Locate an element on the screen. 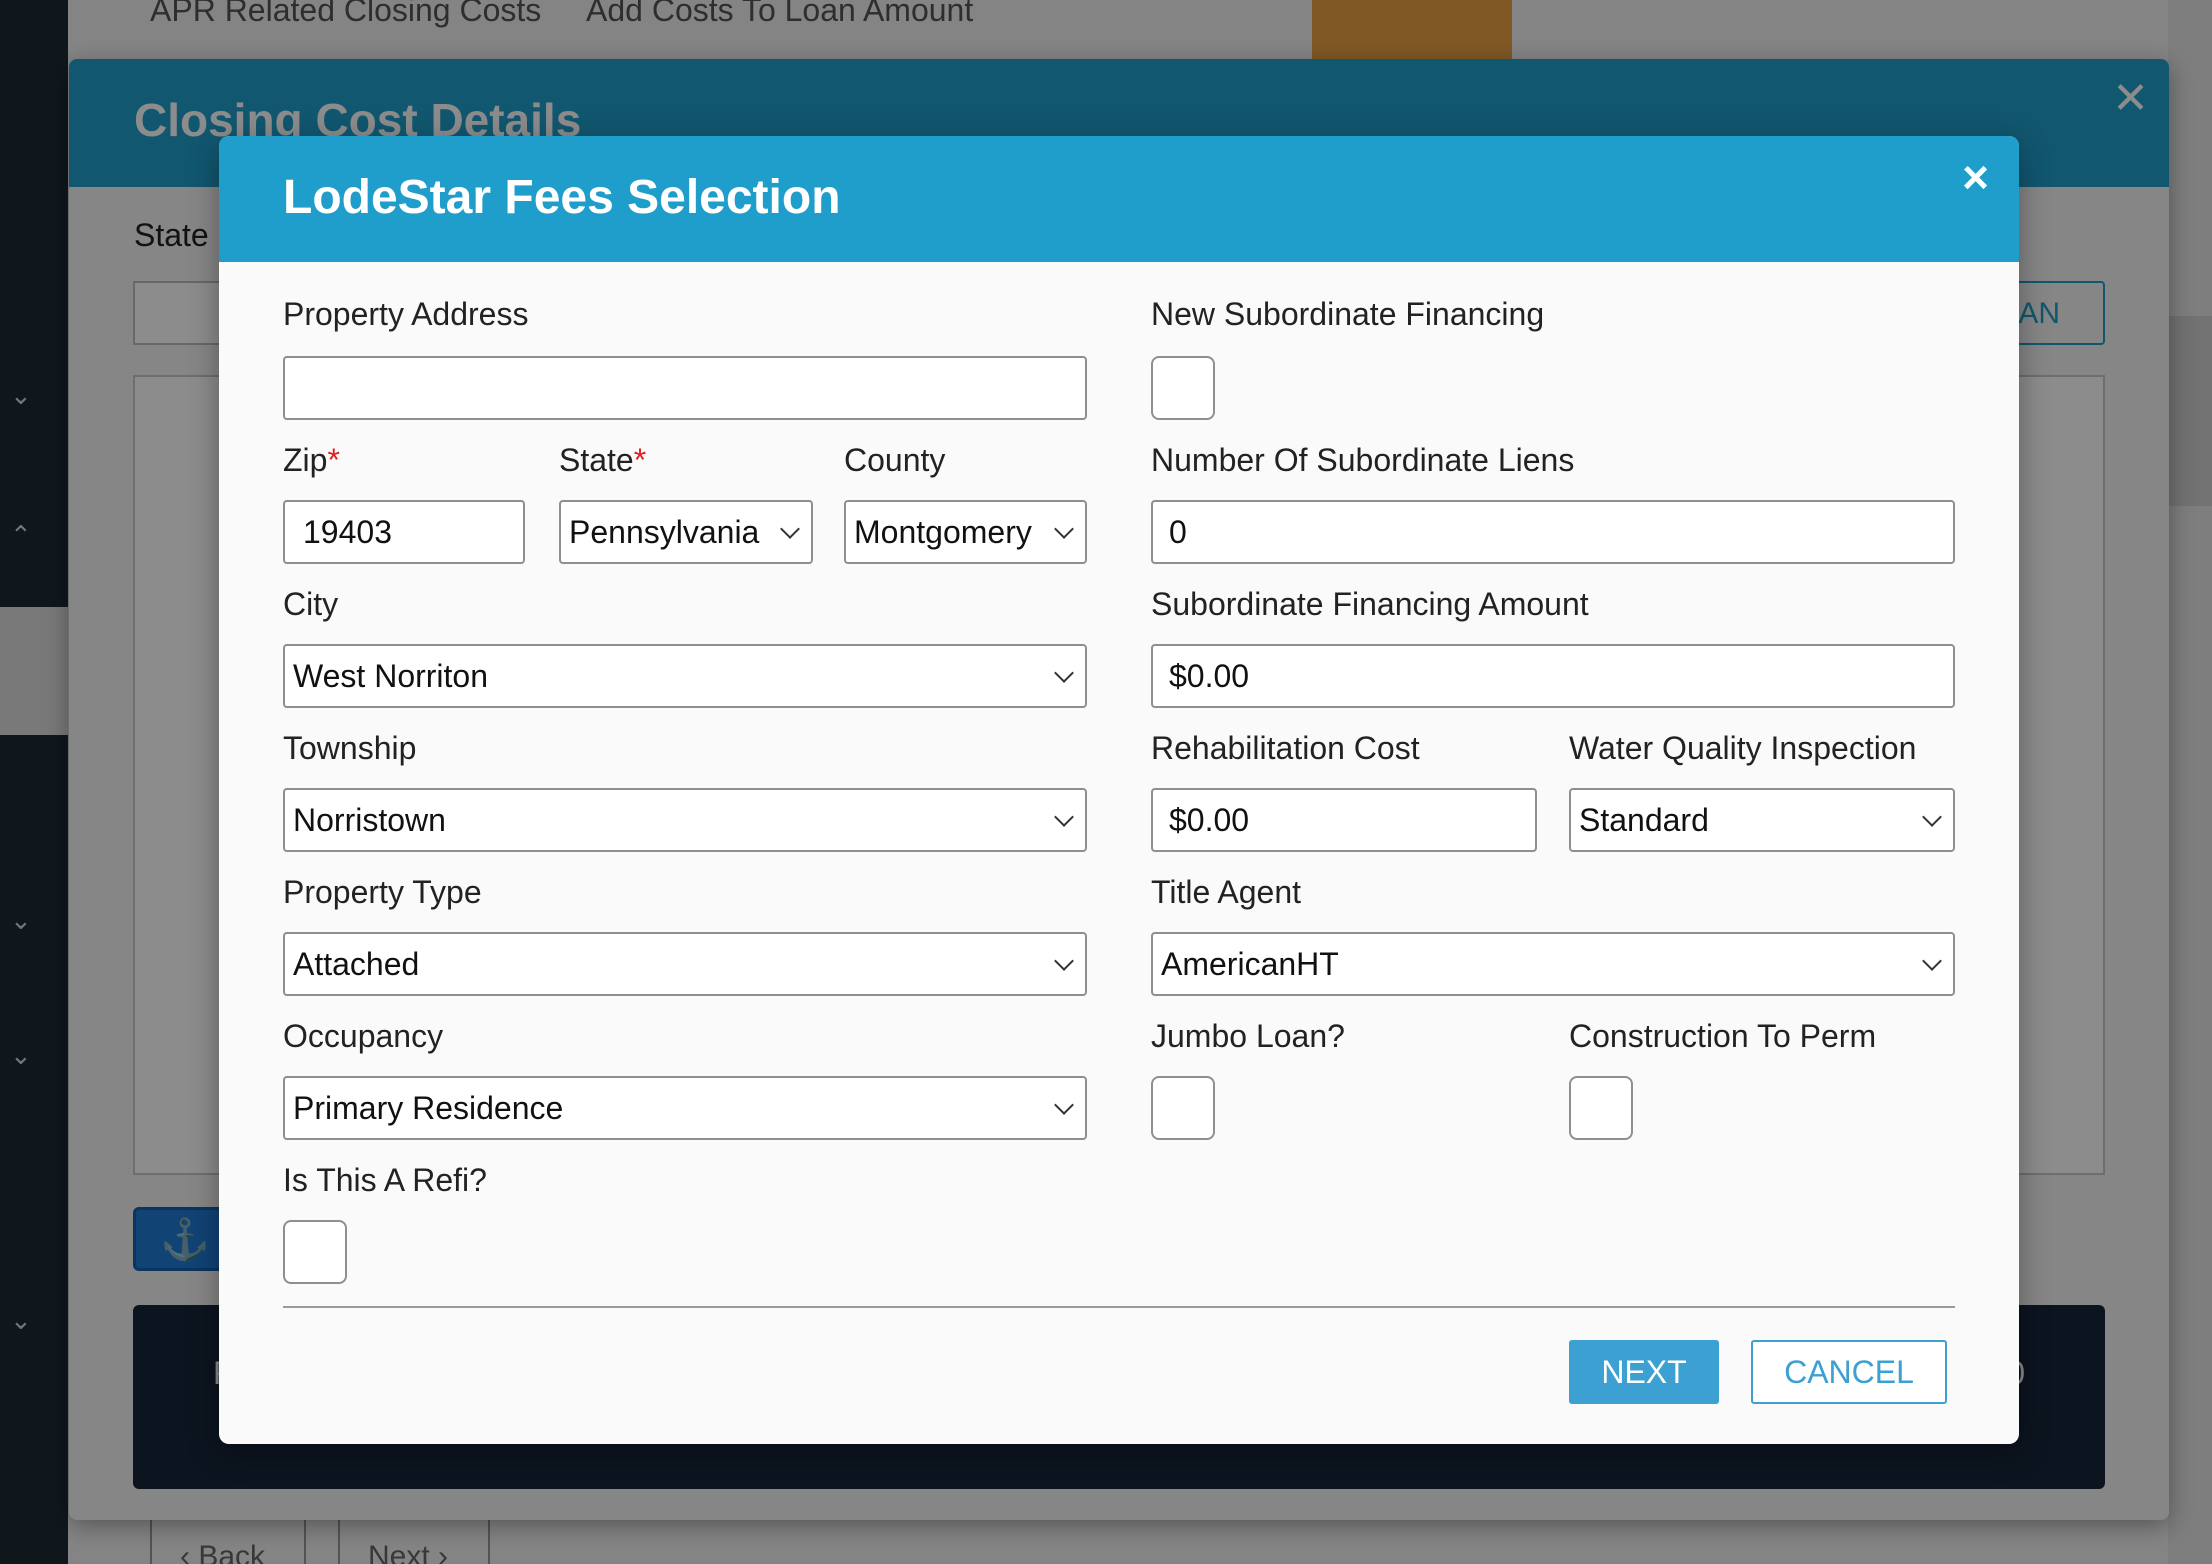 This screenshot has width=2212, height=1564. water-quality-inspection-label: Water Quality Inspection is located at coordinates (1743, 748).